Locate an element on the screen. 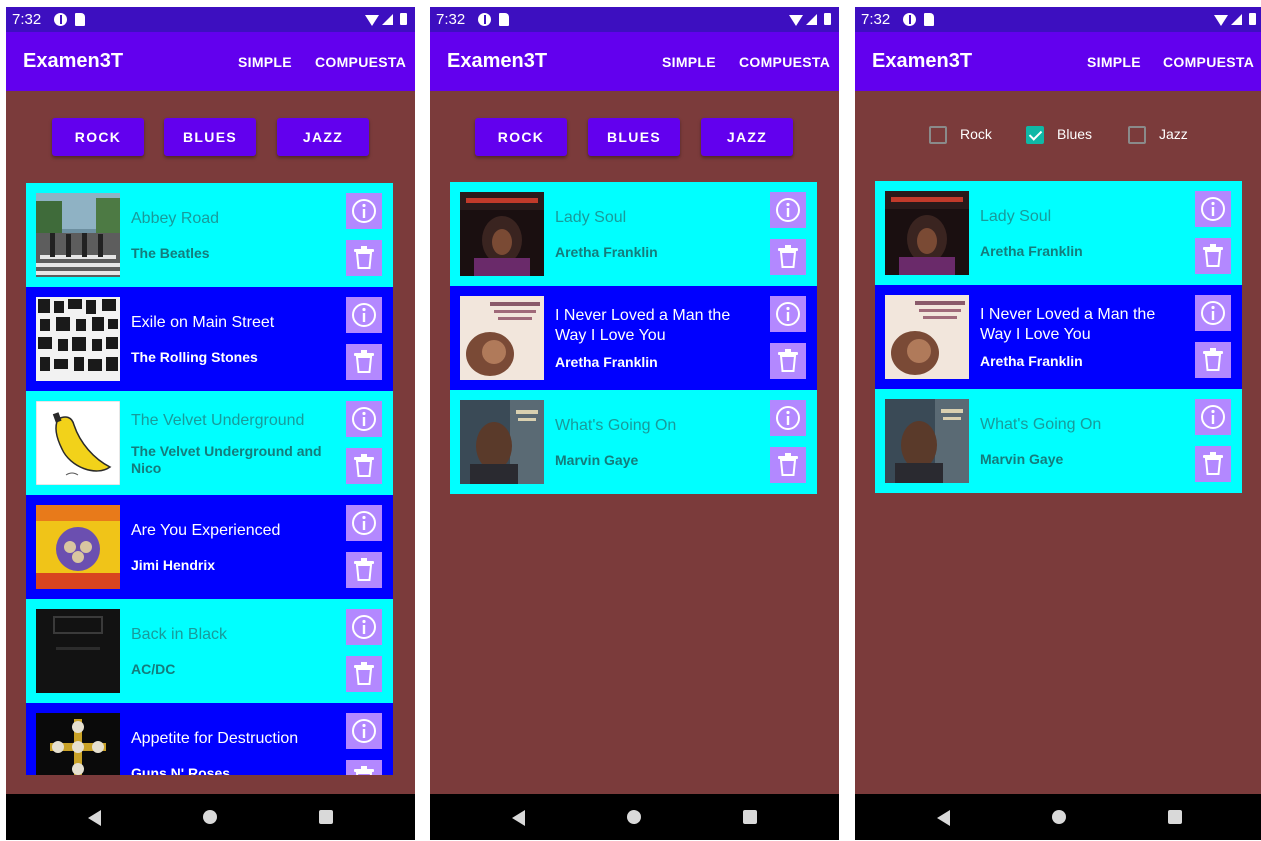  list-item: Back in Black AC/DC is located at coordinates (209, 651).